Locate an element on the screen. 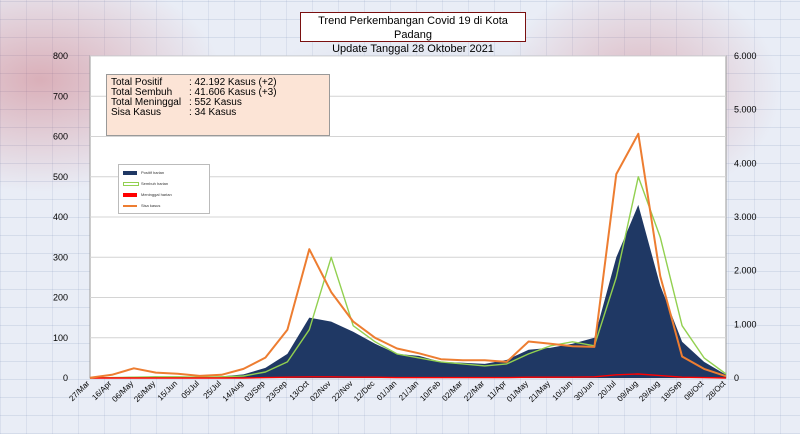  x-tick-label: 10/Feb is located at coordinates (430, 391).